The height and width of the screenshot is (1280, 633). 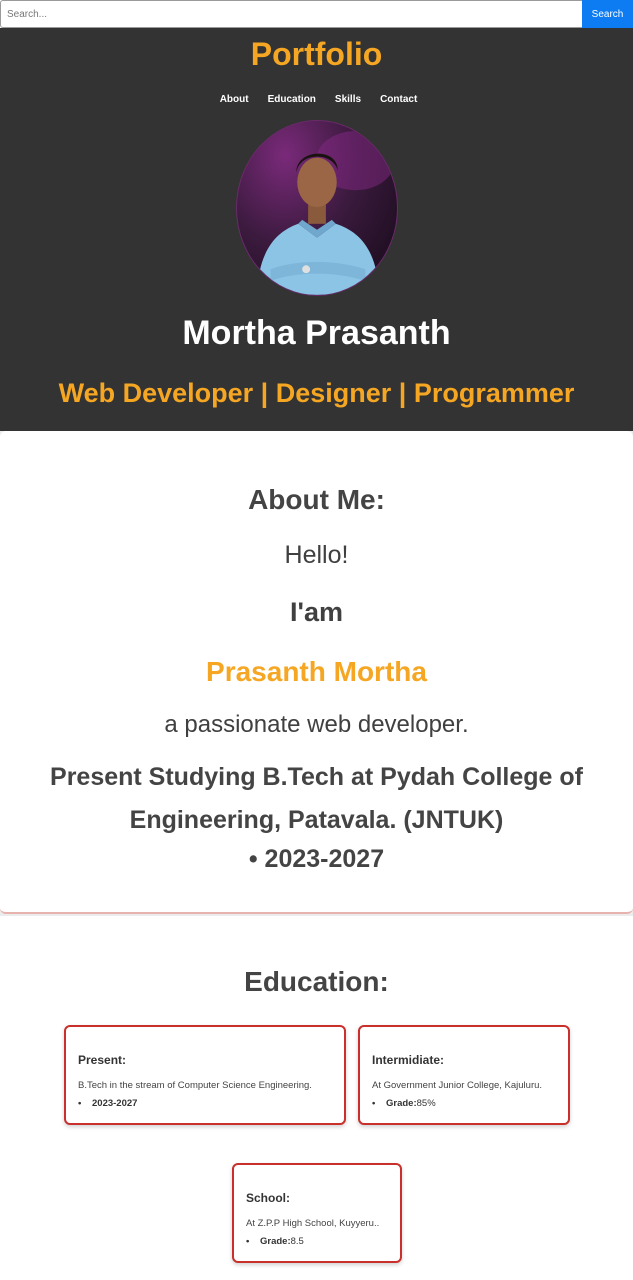 What do you see at coordinates (316, 859) in the screenshot?
I see `about-years: • 2023-2027` at bounding box center [316, 859].